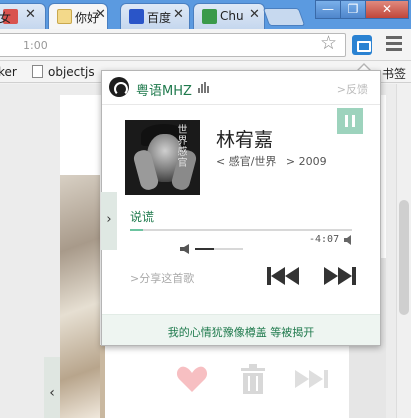 This screenshot has height=418, width=411. I want to click on artist-name: 林宥嘉, so click(245, 140).